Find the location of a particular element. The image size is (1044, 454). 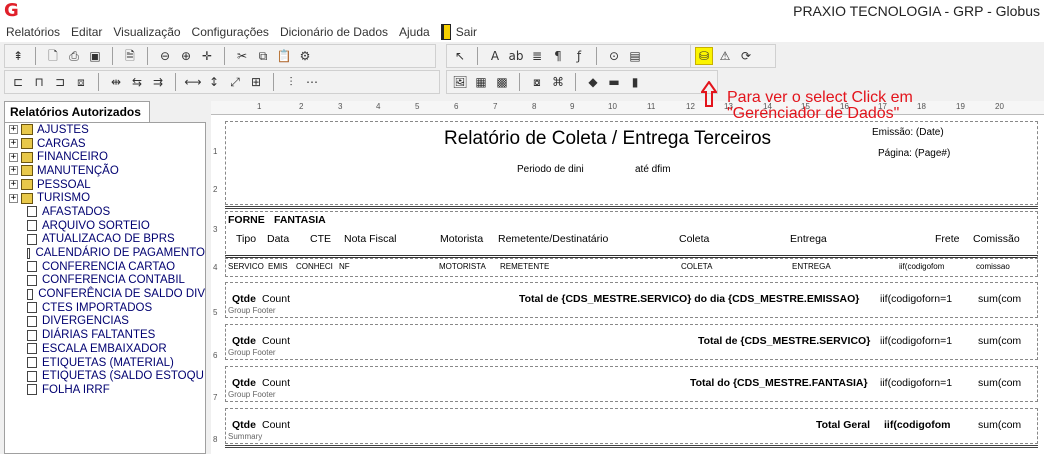

tree-item: ETIQUETAS (MATERIAL) is located at coordinates (105, 363).